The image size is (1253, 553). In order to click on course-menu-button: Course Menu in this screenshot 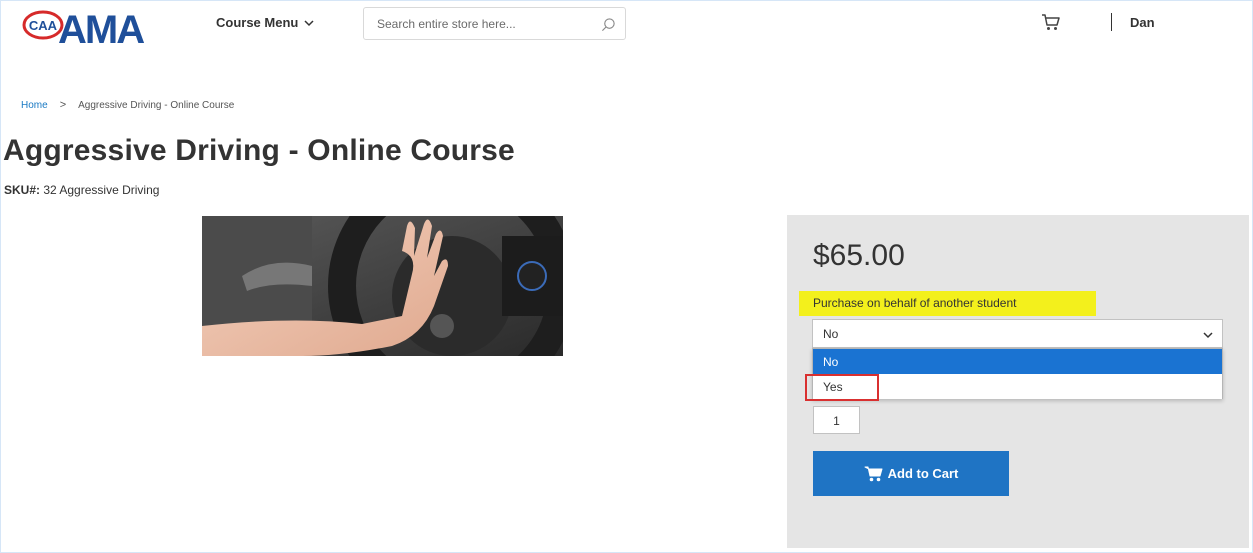, I will do `click(265, 22)`.